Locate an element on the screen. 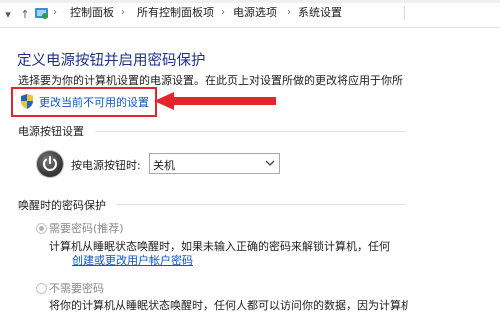 Image resolution: width=500 pixels, height=332 pixels. power-button-icon is located at coordinates (50, 164).